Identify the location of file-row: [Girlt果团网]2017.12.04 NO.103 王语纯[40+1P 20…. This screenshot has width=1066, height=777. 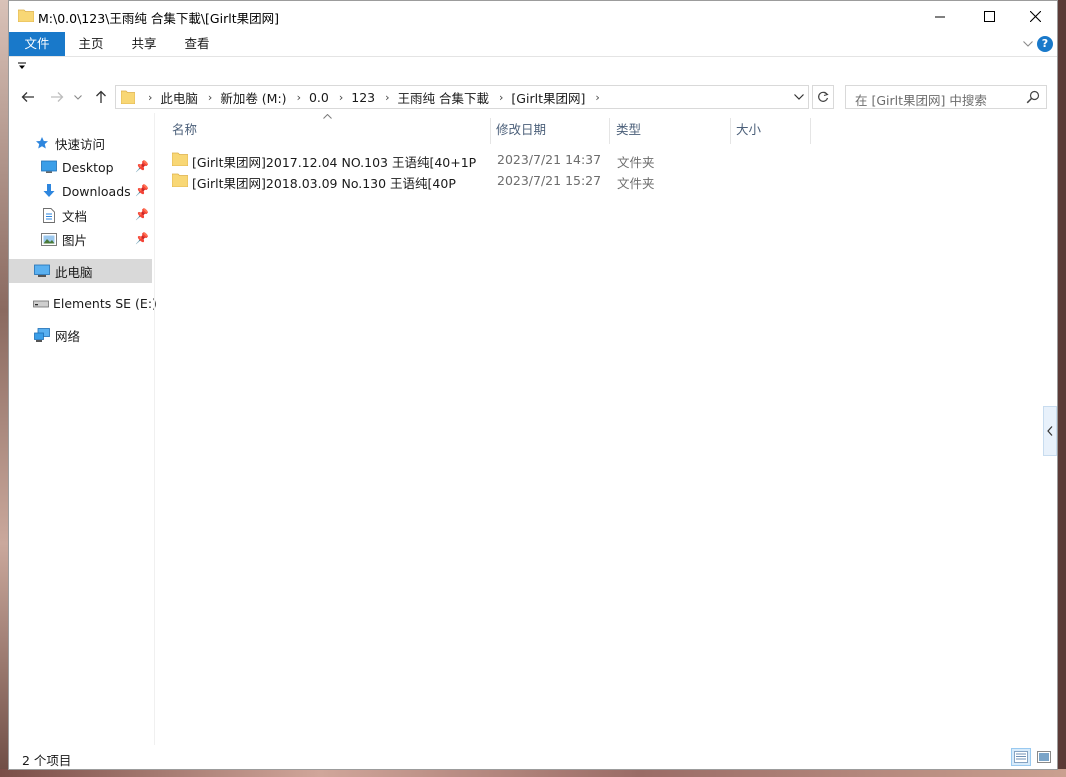
(492, 159).